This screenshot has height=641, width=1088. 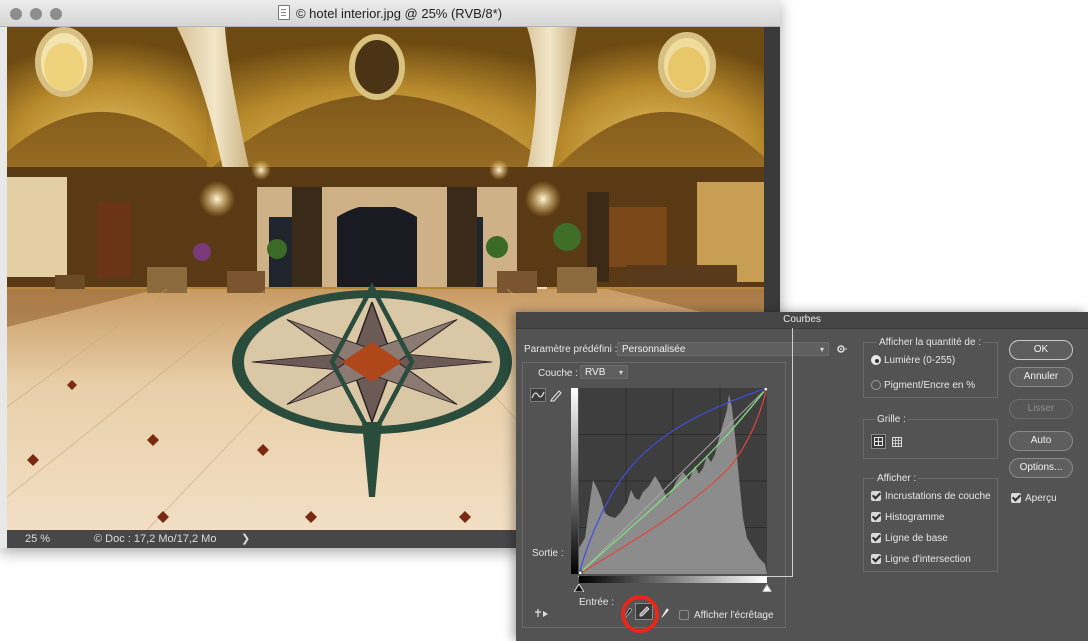 What do you see at coordinates (876, 559) in the screenshot?
I see `intersection-line-checkbox` at bounding box center [876, 559].